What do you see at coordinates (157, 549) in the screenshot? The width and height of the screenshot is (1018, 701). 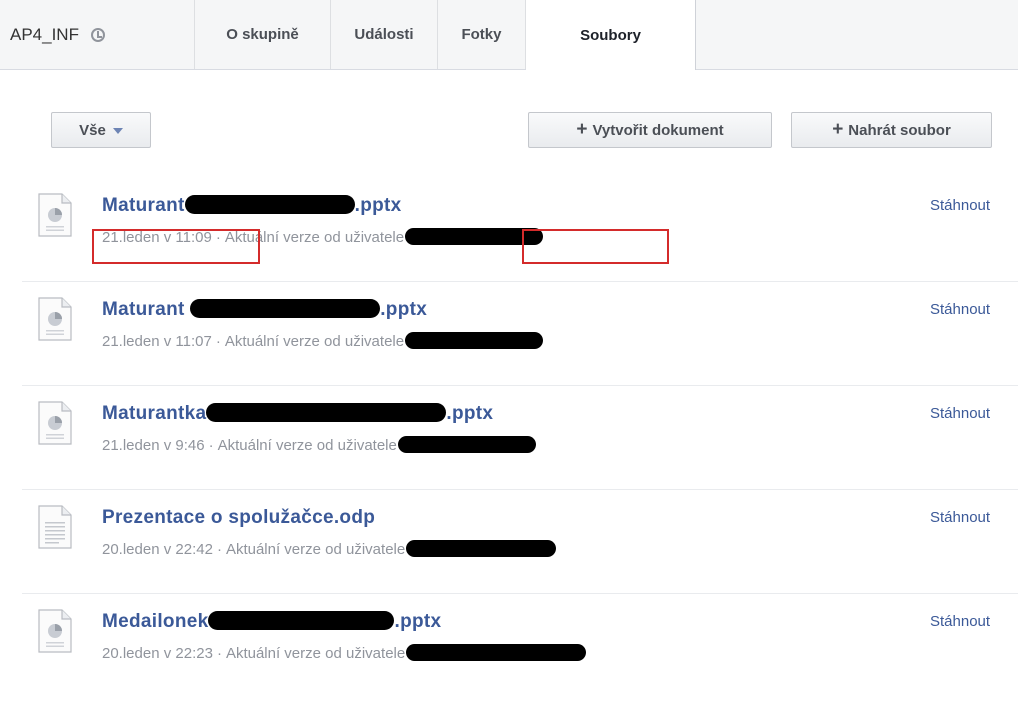 I see `file-date: 20.leden v 22:42` at bounding box center [157, 549].